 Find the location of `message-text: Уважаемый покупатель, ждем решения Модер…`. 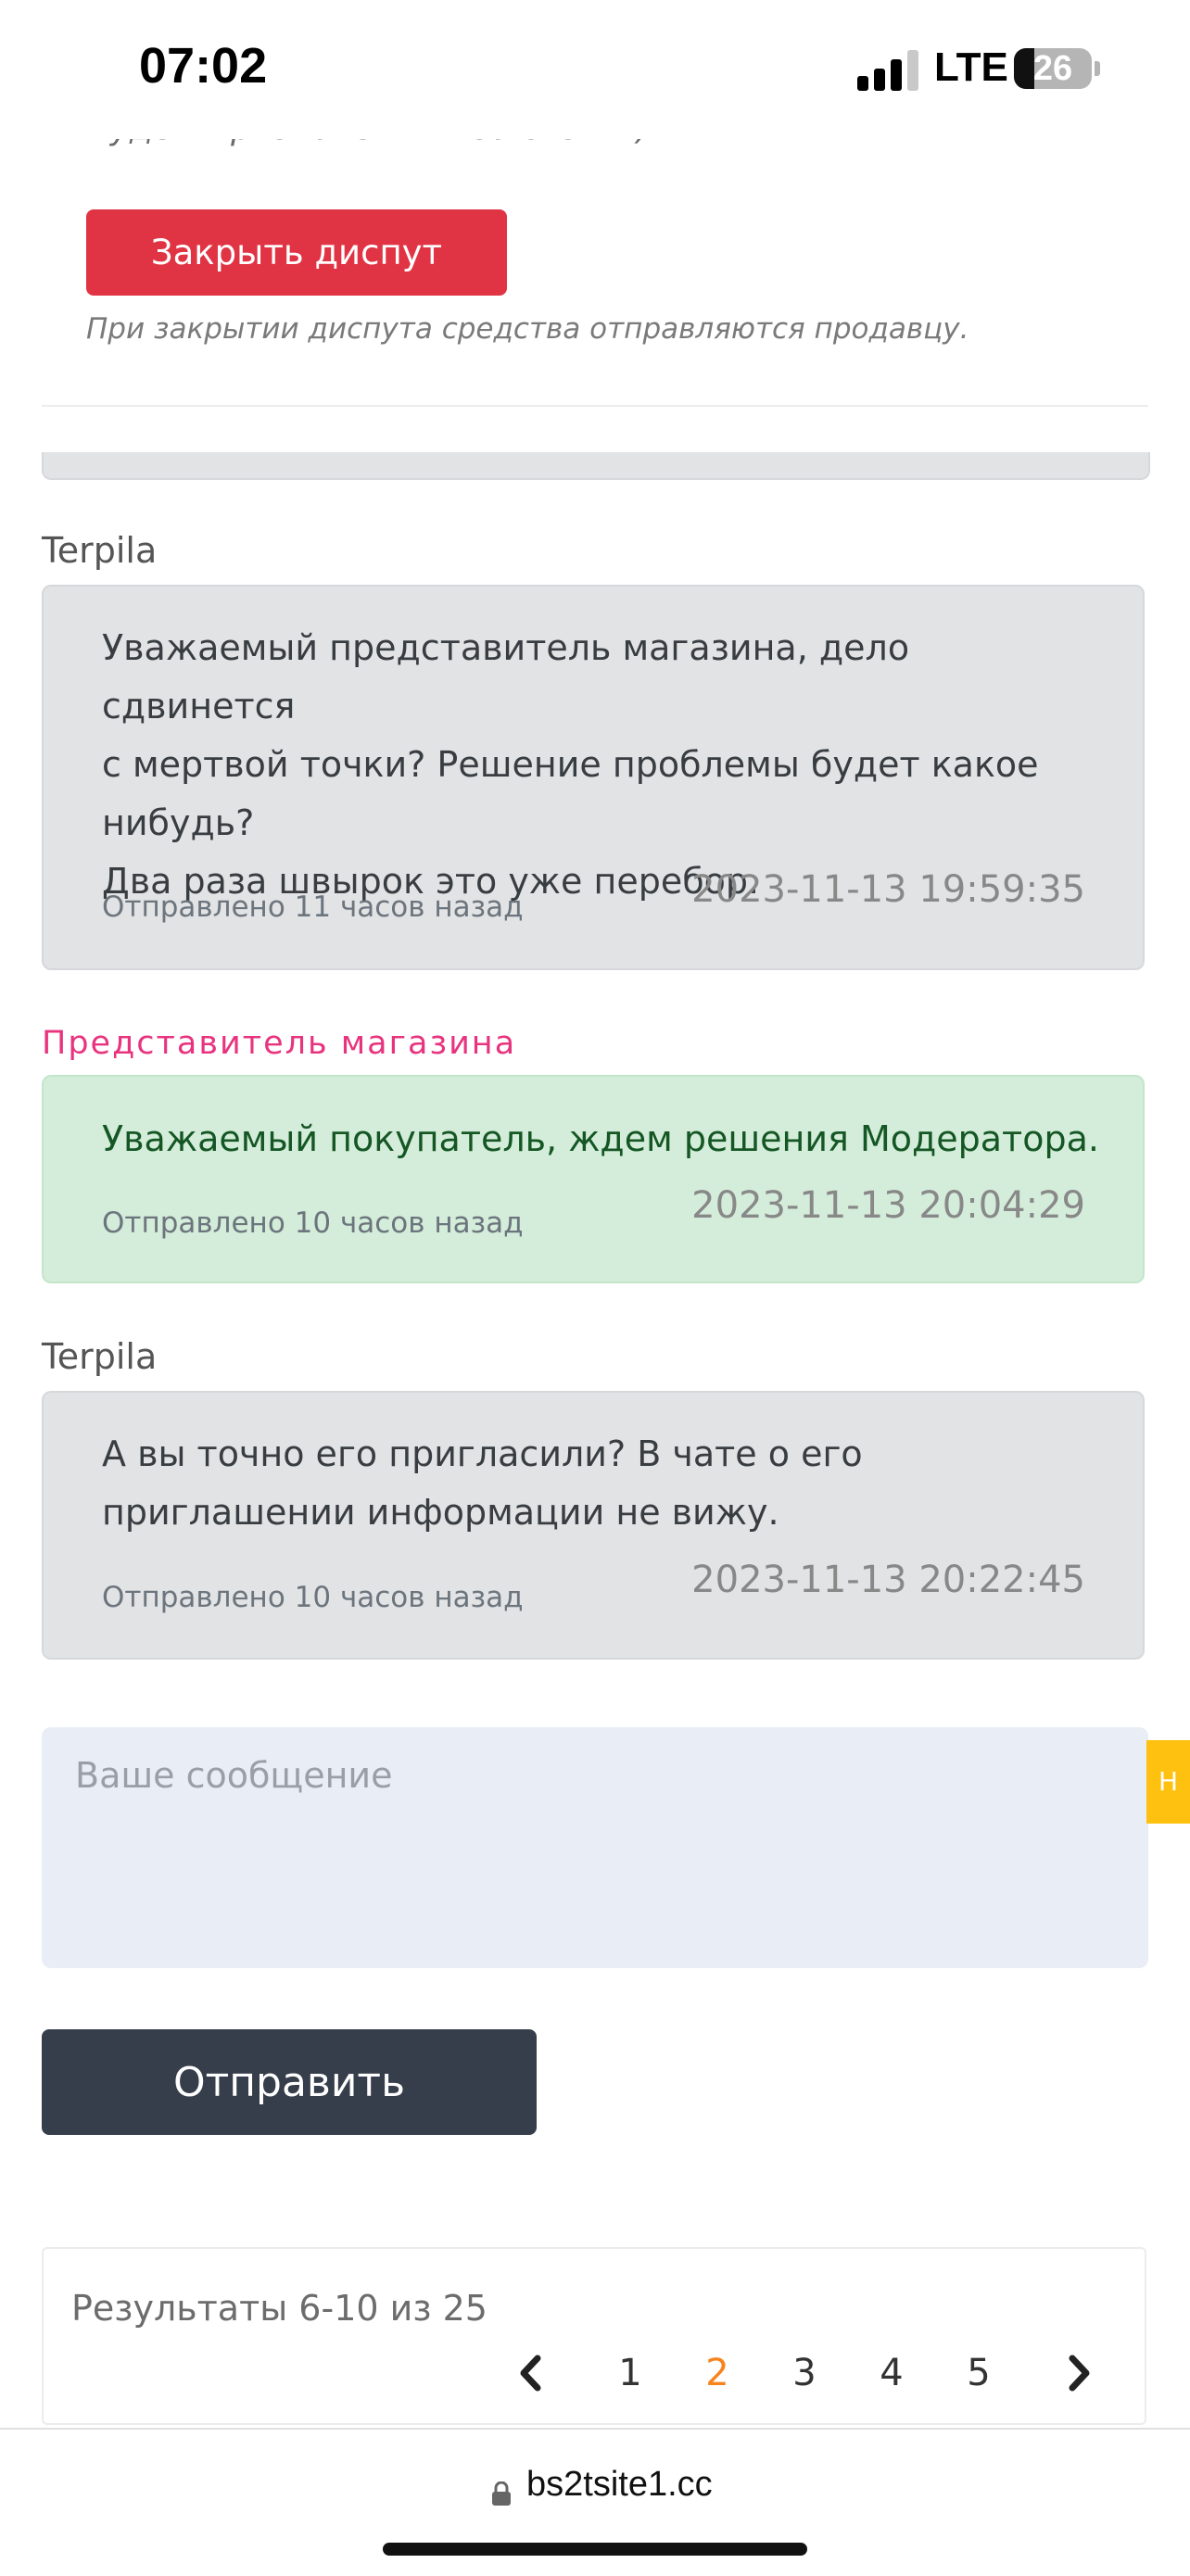

message-text: Уважаемый покупатель, ждем решения Модер… is located at coordinates (600, 1139).